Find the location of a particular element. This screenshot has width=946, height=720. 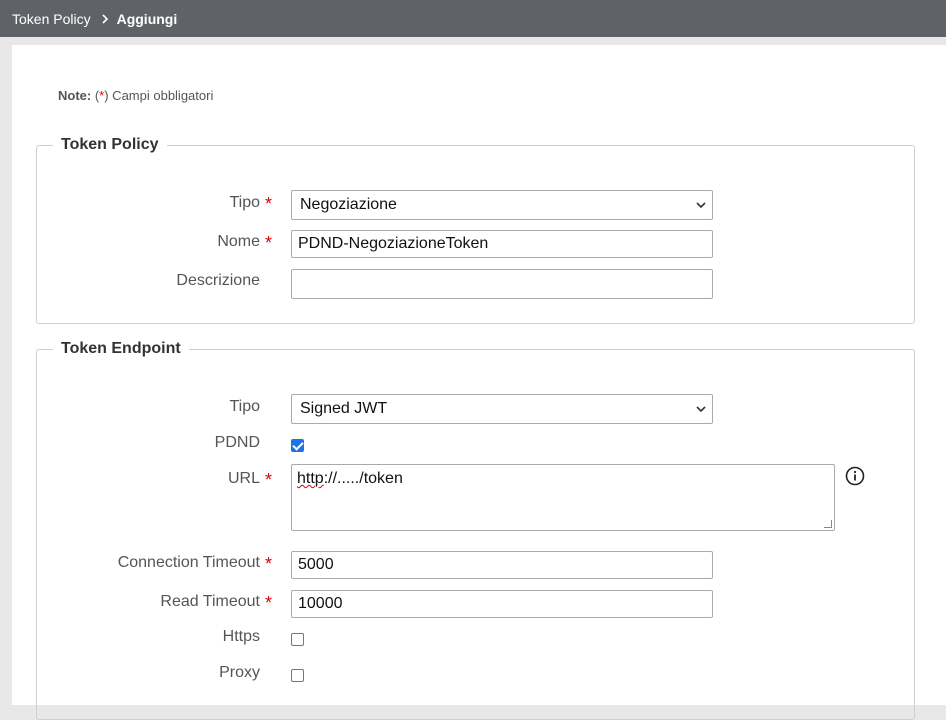

pdnd-label: PDND is located at coordinates (237, 442).